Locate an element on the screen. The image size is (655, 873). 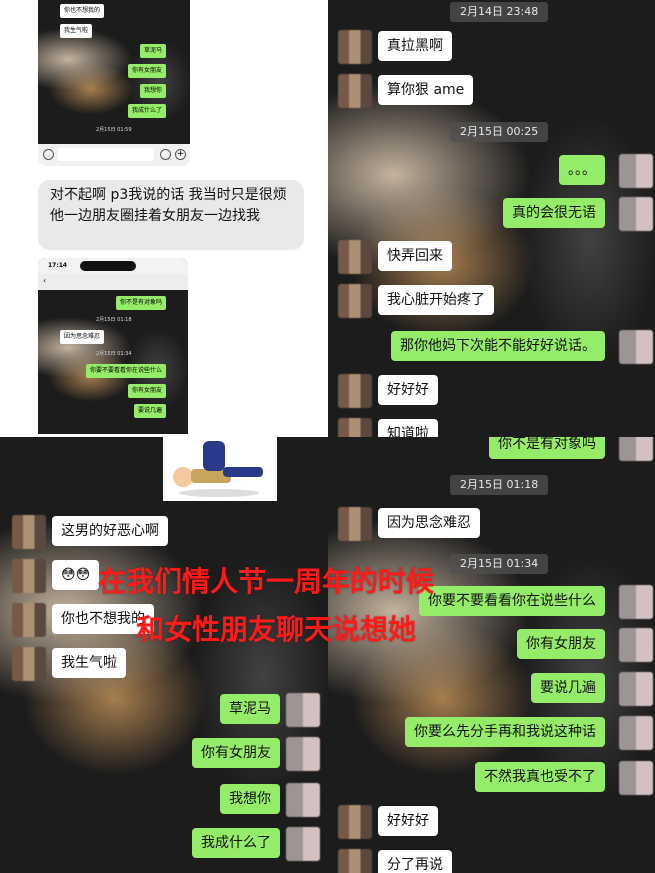
timestamp: 2月15日 00:25 is located at coordinates (499, 132).